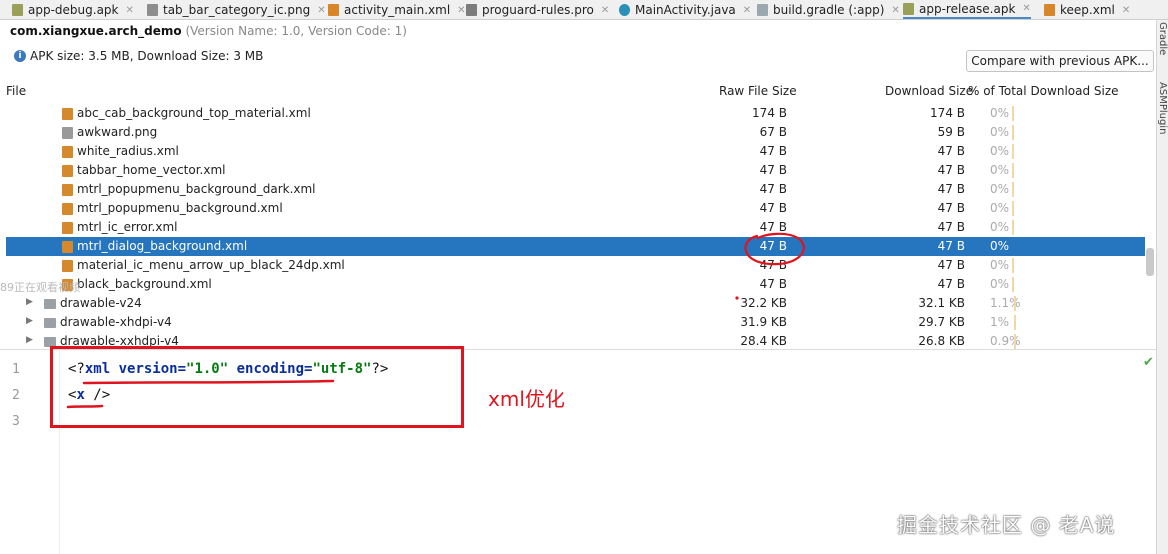 Image resolution: width=1168 pixels, height=554 pixels. I want to click on tree-file-row: white_radius.xml 47 B 47 B 0%, so click(575, 151).